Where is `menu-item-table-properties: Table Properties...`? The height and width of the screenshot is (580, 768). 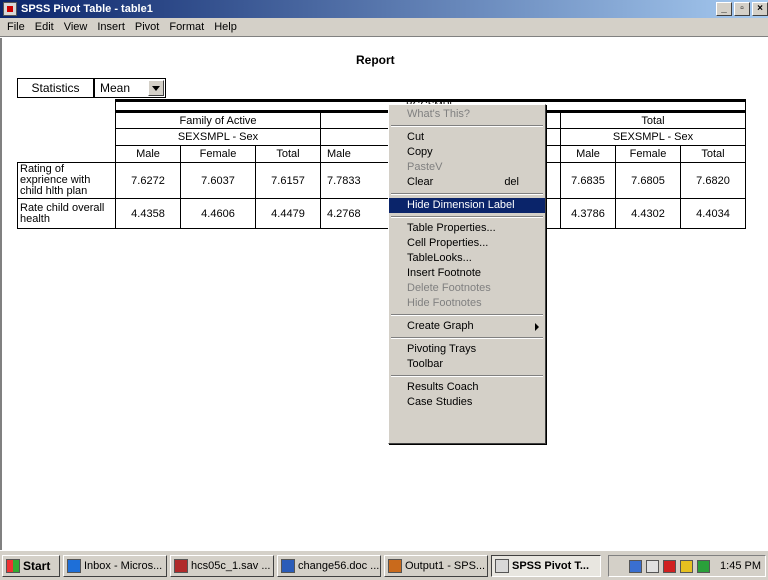
menu-item-table-properties: Table Properties... is located at coordinates (467, 228).